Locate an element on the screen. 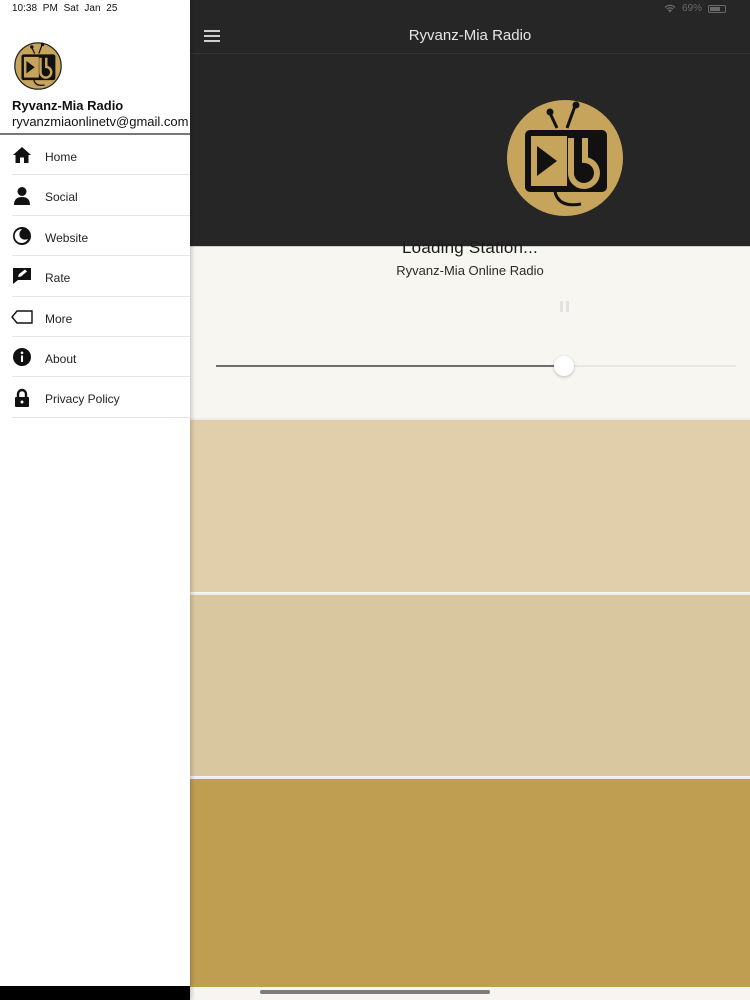 This screenshot has width=750, height=1000. home-indicator is located at coordinates (375, 992).